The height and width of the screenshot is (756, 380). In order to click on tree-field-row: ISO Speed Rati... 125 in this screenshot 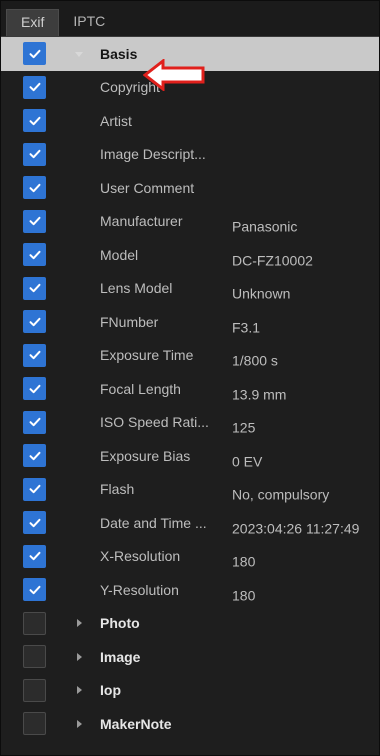, I will do `click(190, 423)`.